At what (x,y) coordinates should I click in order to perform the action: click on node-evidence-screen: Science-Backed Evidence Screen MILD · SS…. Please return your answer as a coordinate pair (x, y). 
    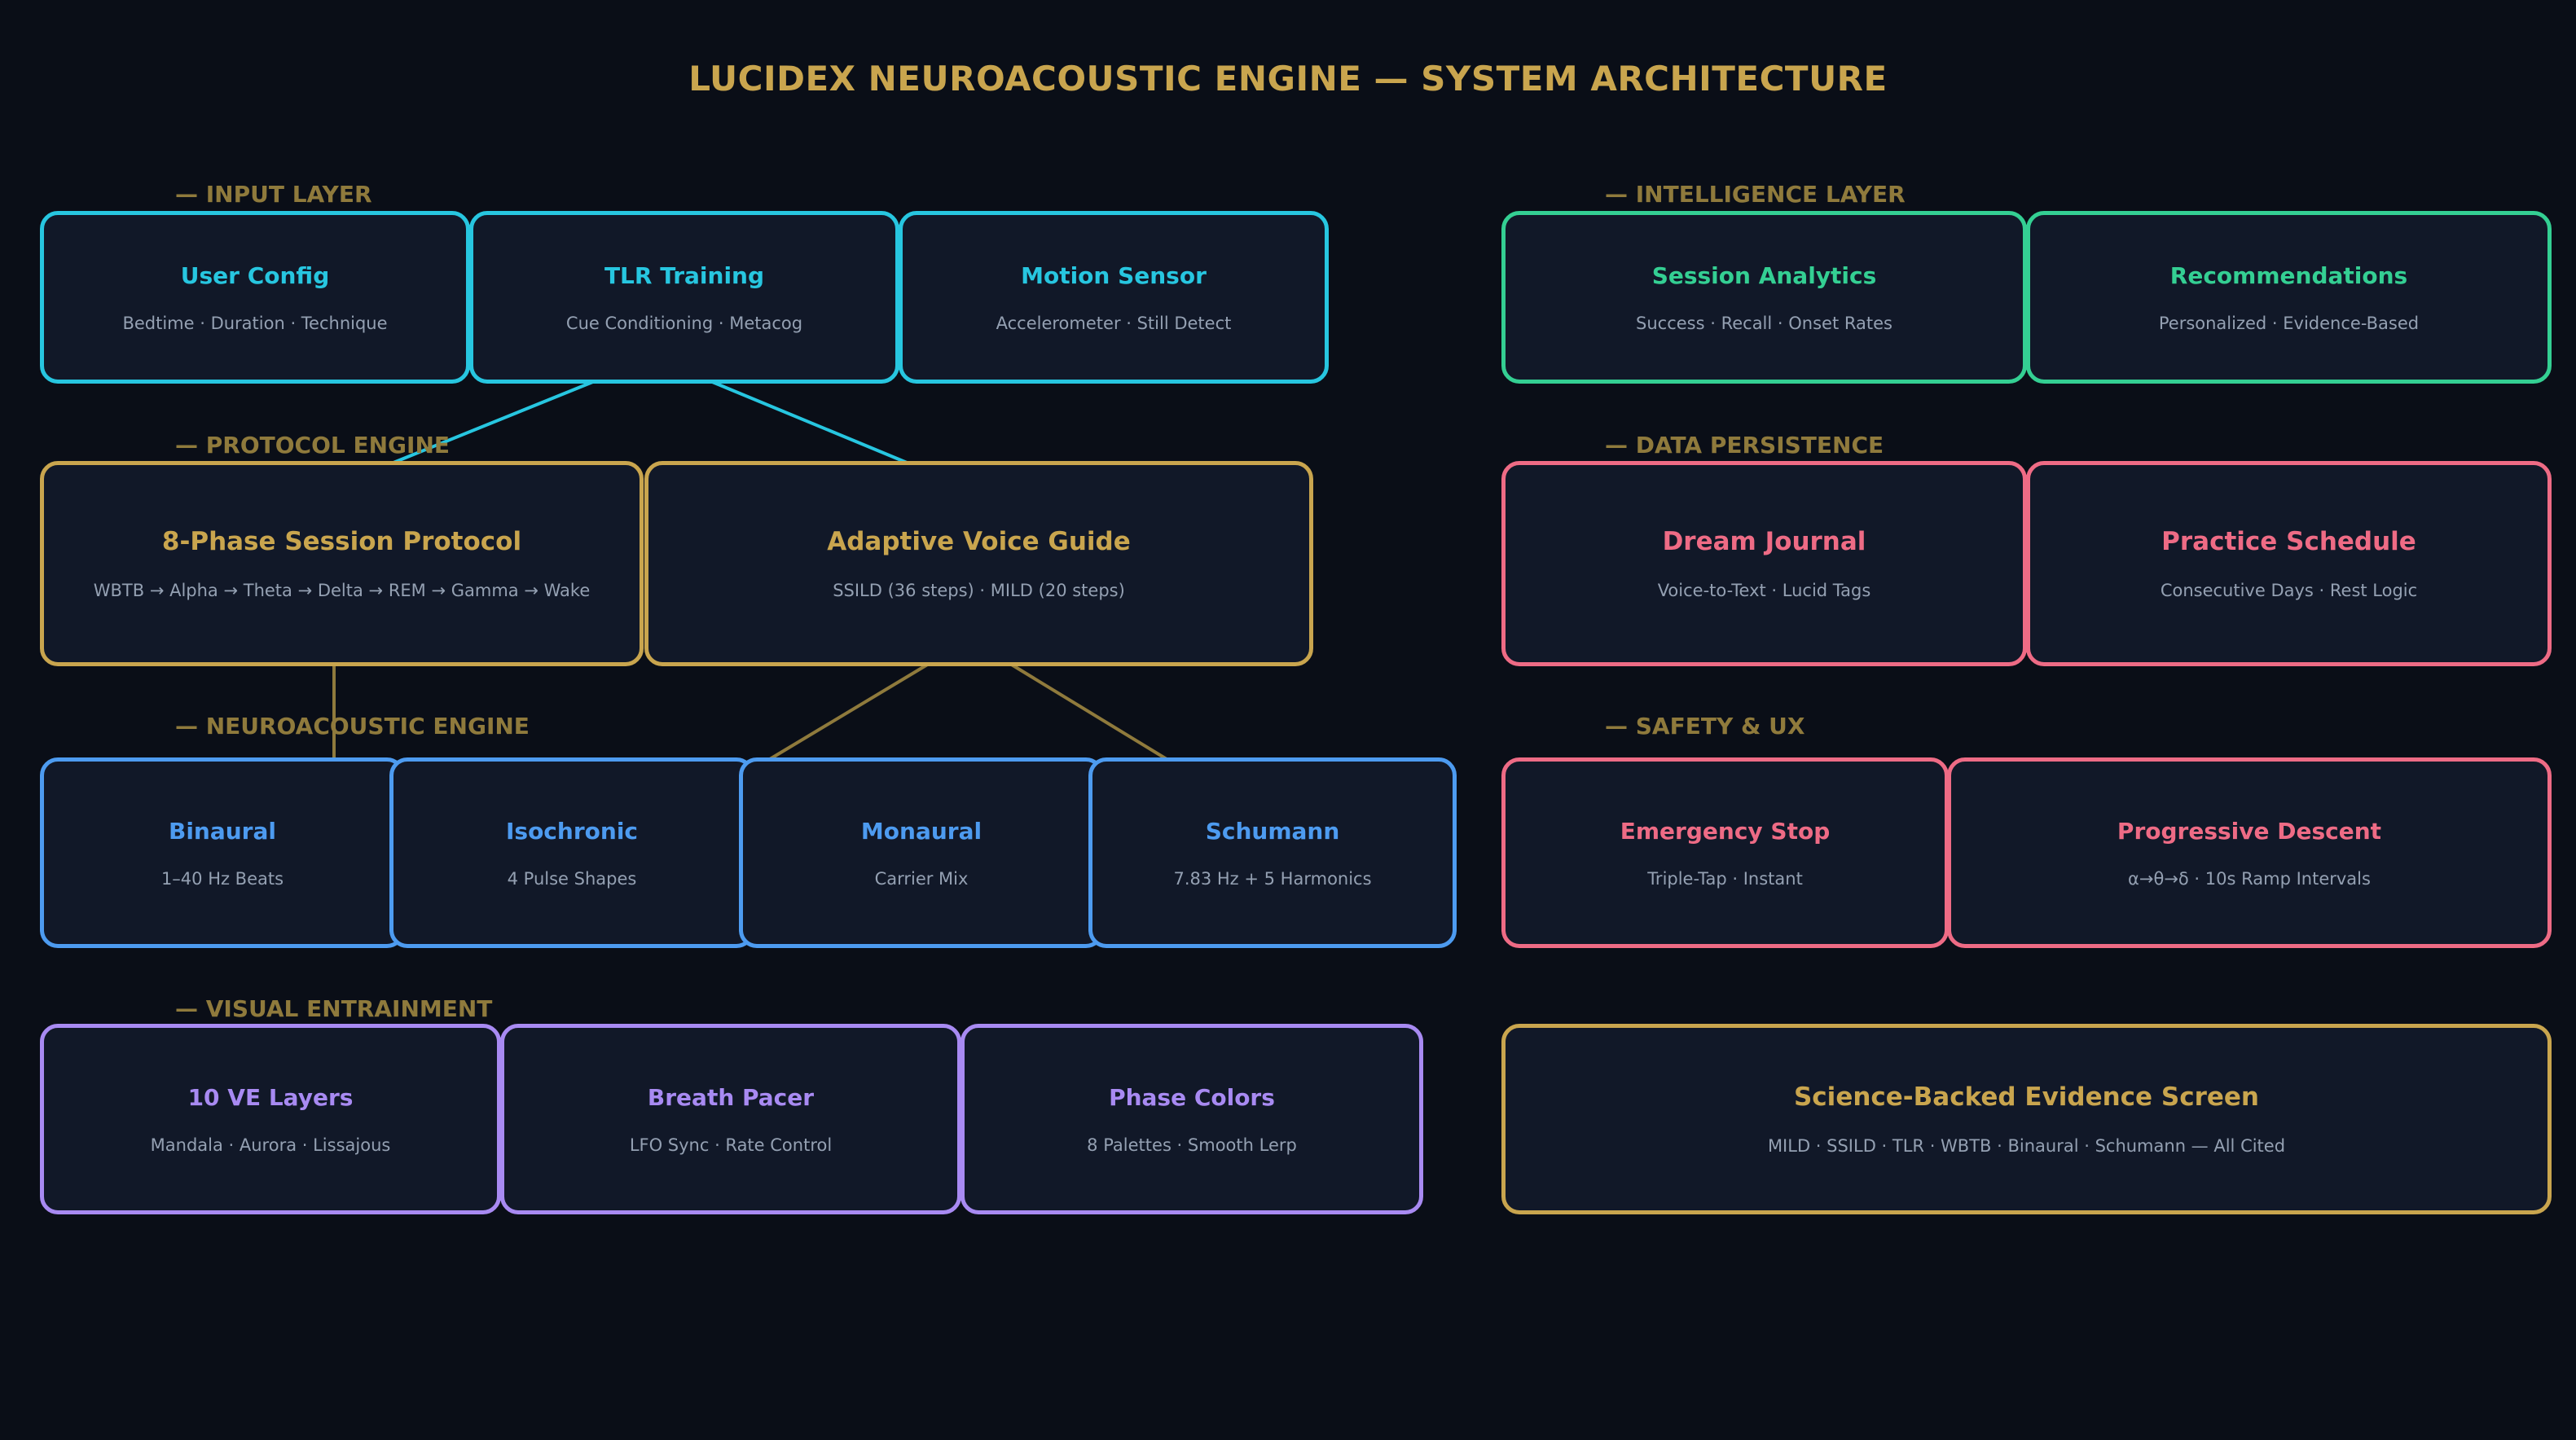
    Looking at the image, I should click on (2026, 1119).